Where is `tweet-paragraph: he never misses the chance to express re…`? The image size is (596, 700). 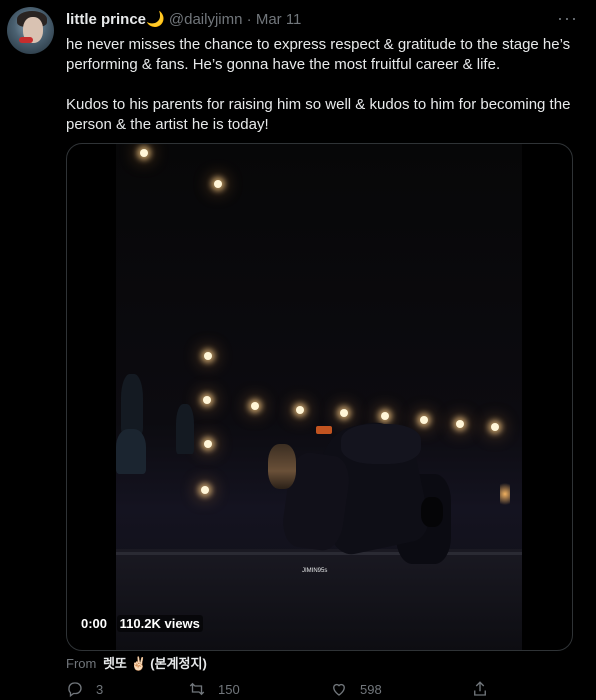 tweet-paragraph: he never misses the chance to express re… is located at coordinates (318, 54).